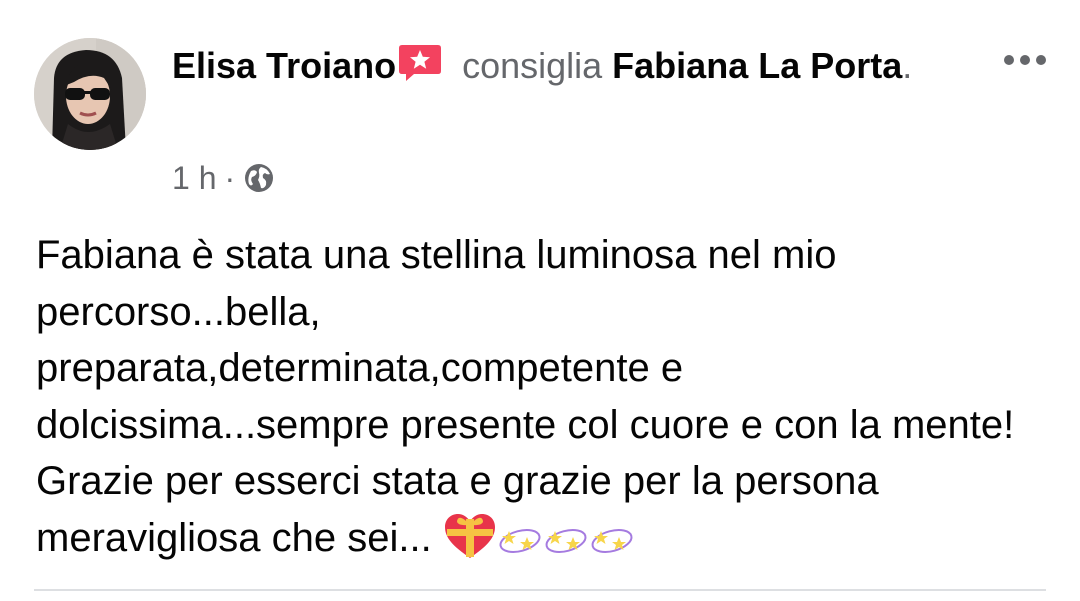 The width and height of the screenshot is (1080, 601). I want to click on globe-icon, so click(259, 178).